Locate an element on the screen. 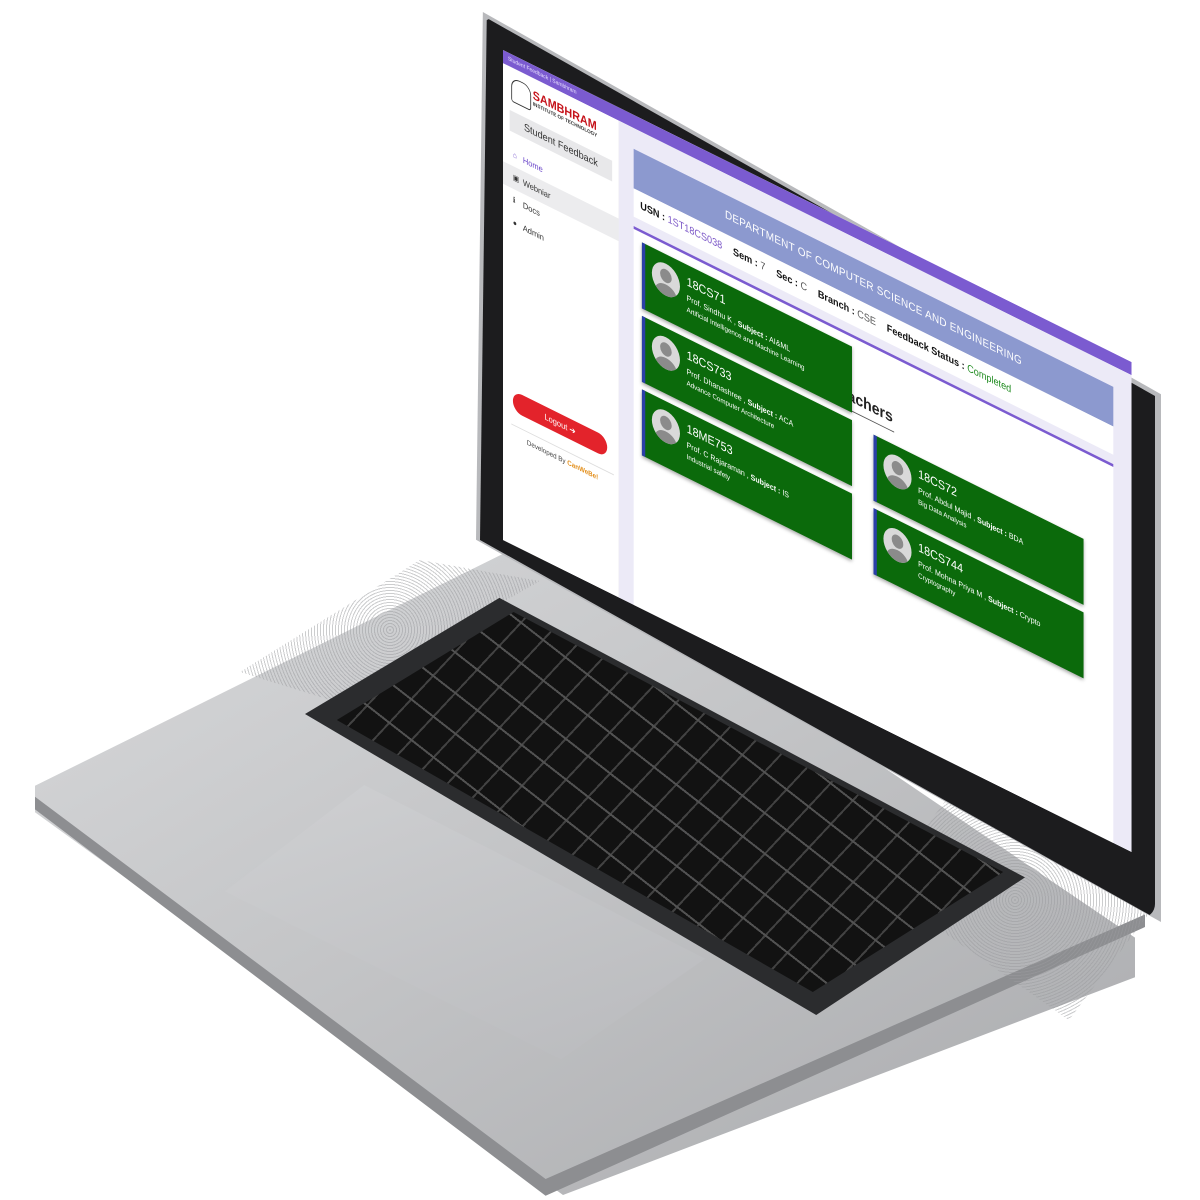 The image size is (1200, 1200). subject-code: Crypto is located at coordinates (1030, 618).